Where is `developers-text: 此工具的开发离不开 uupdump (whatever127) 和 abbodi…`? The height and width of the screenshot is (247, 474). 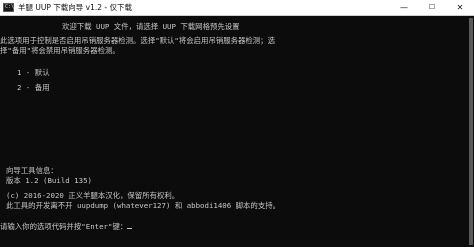
developers-text: 此工具的开发离不开 uupdump (whatever127) 和 abbodi… is located at coordinates (143, 205).